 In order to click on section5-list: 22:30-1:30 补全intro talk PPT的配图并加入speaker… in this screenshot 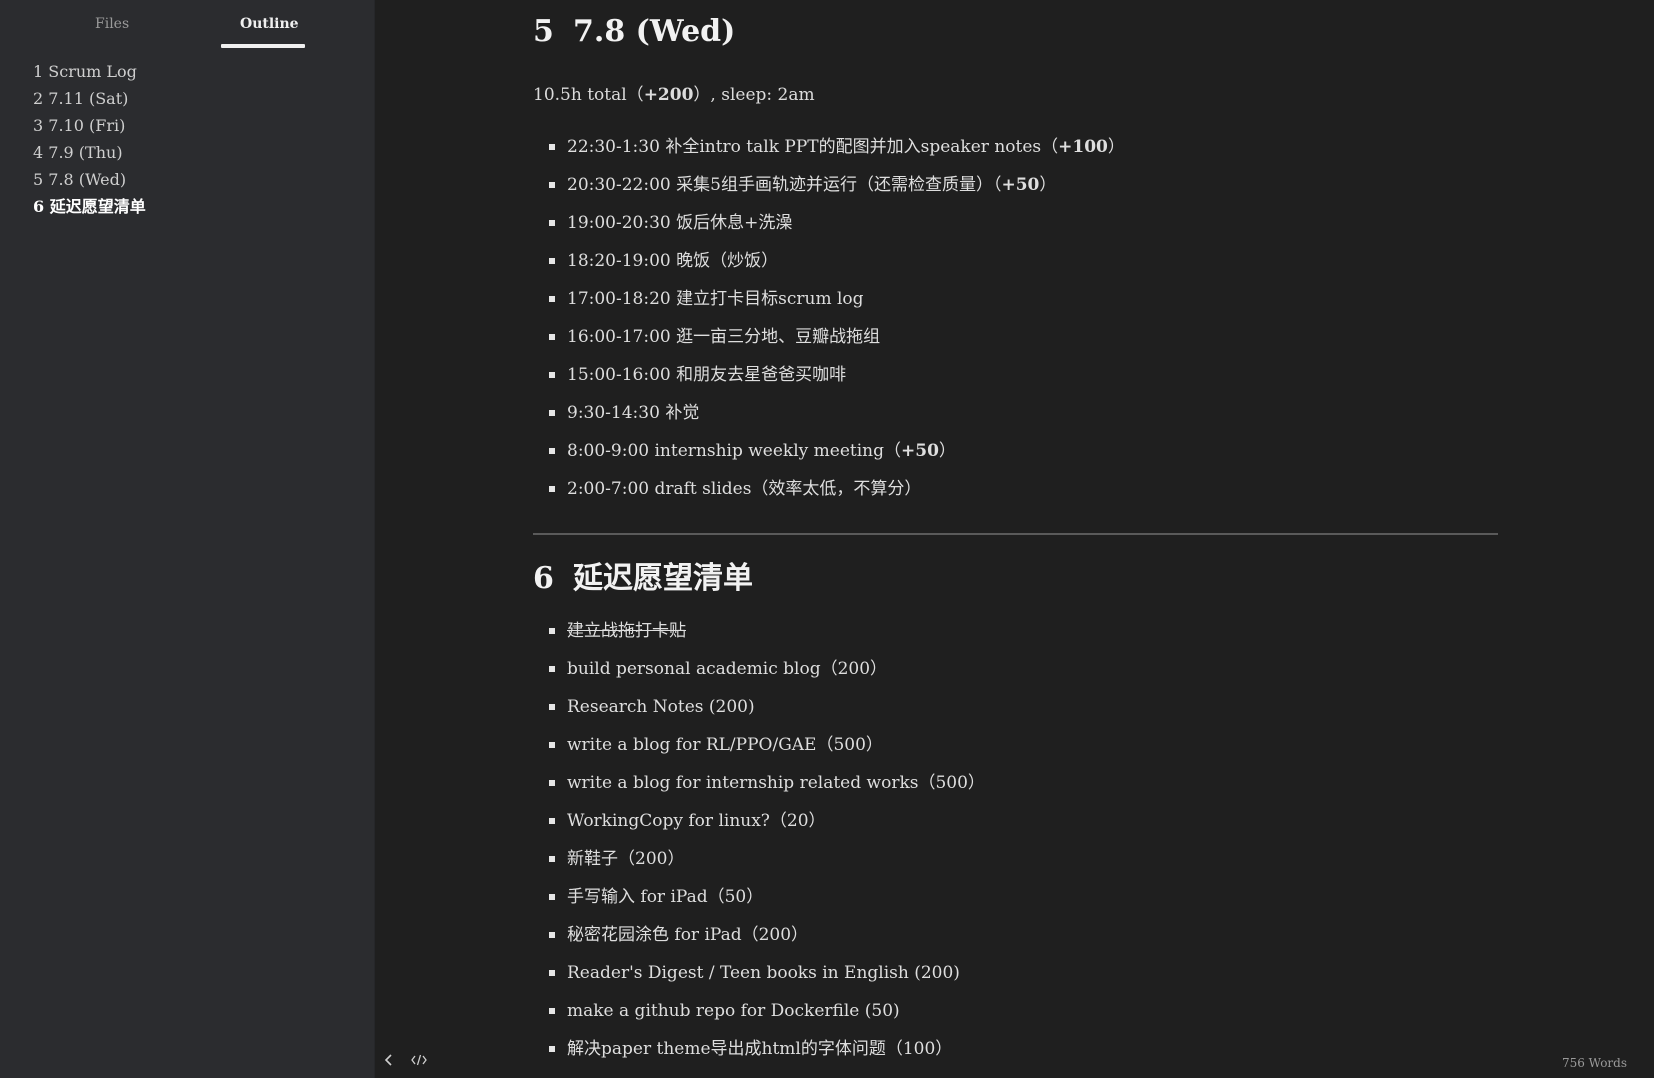, I will do `click(829, 318)`.